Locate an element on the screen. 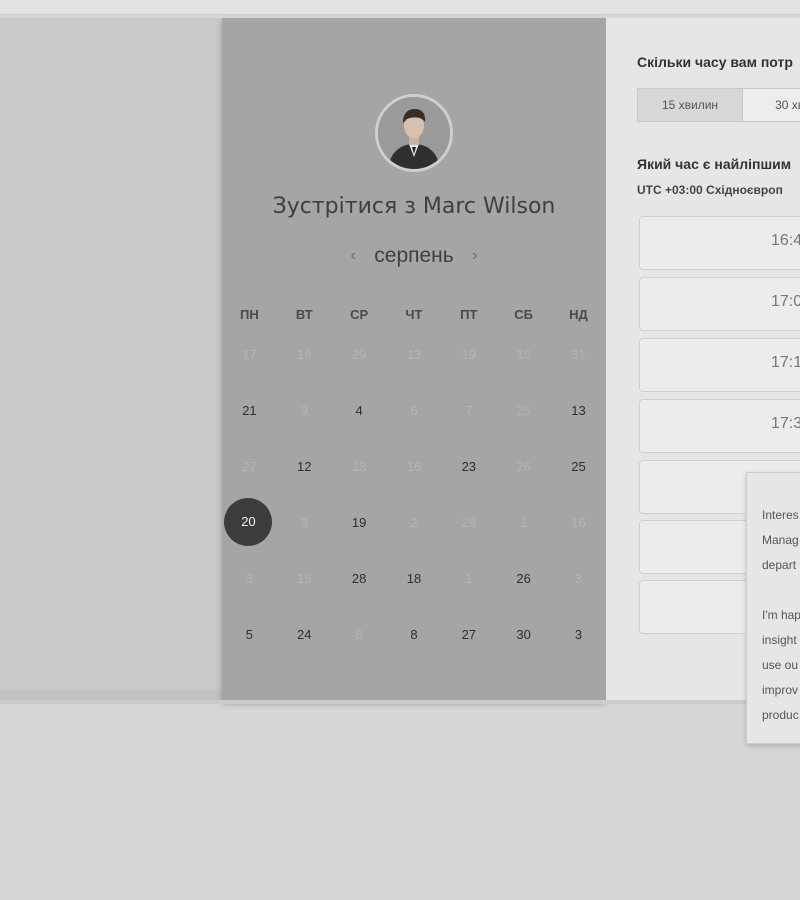  calendar-day: 9 is located at coordinates (304, 410).